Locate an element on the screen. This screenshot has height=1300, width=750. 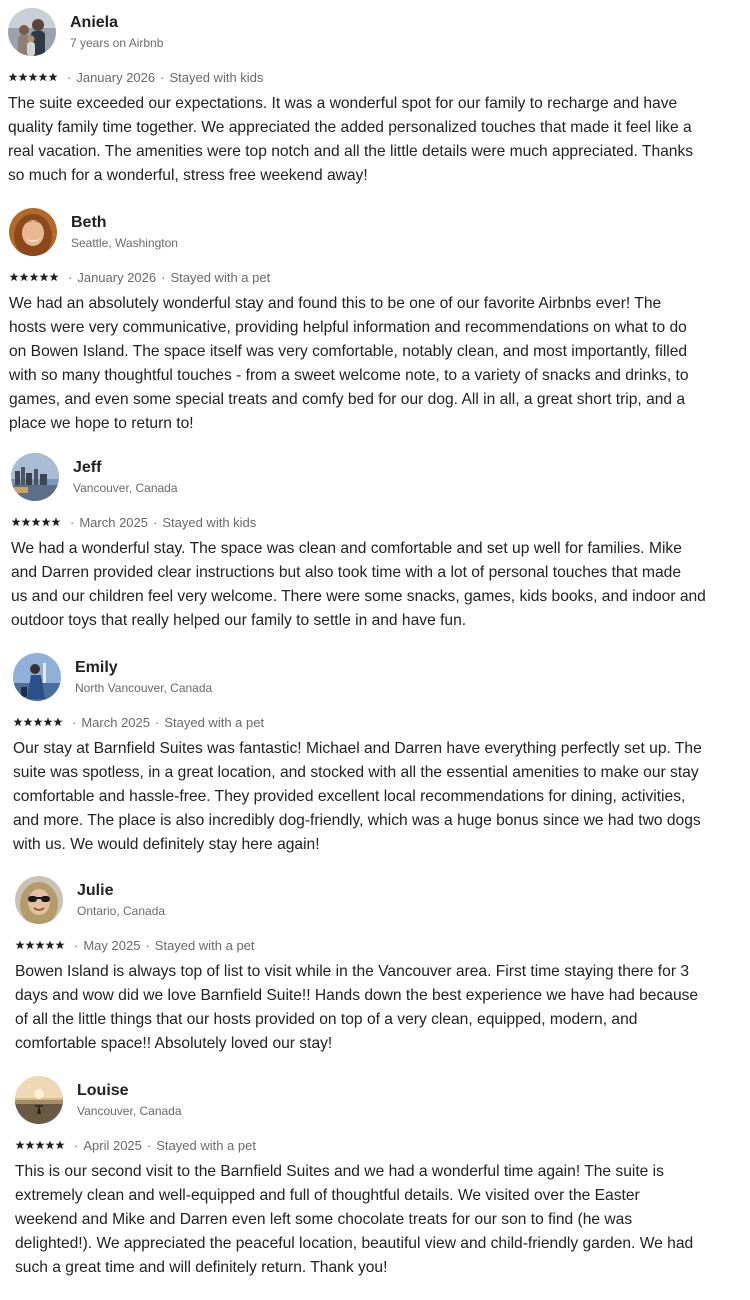
reviewer-header: Beth Seattle, Washington is located at coordinates (379, 235).